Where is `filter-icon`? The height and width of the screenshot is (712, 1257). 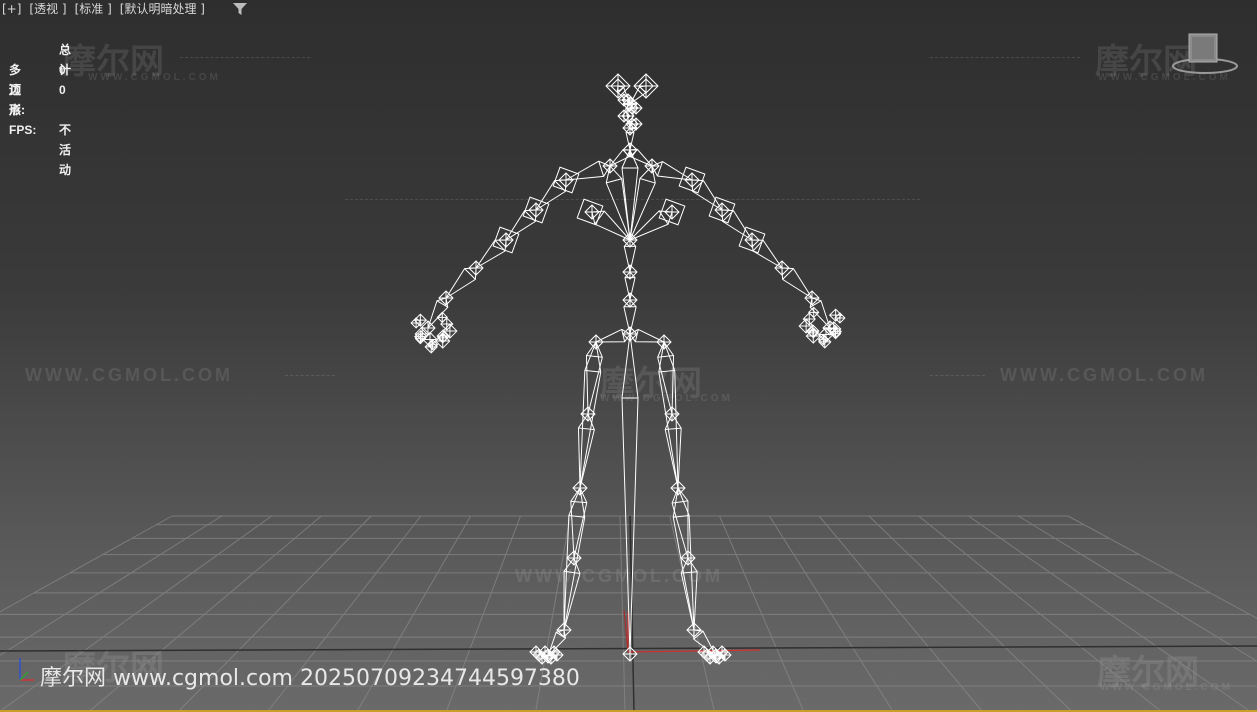 filter-icon is located at coordinates (240, 9).